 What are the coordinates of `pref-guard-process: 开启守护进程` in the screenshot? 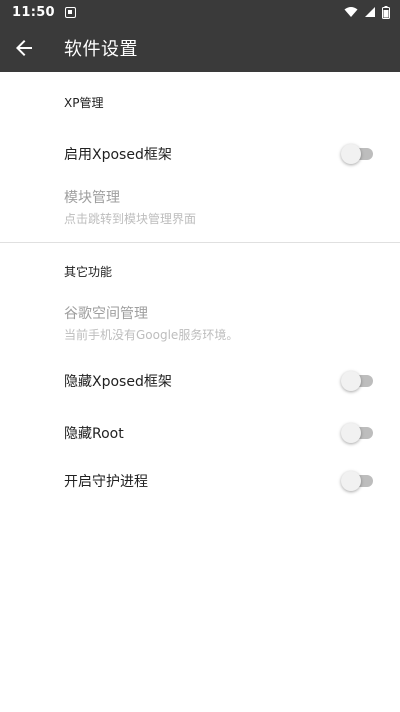 It's located at (200, 481).